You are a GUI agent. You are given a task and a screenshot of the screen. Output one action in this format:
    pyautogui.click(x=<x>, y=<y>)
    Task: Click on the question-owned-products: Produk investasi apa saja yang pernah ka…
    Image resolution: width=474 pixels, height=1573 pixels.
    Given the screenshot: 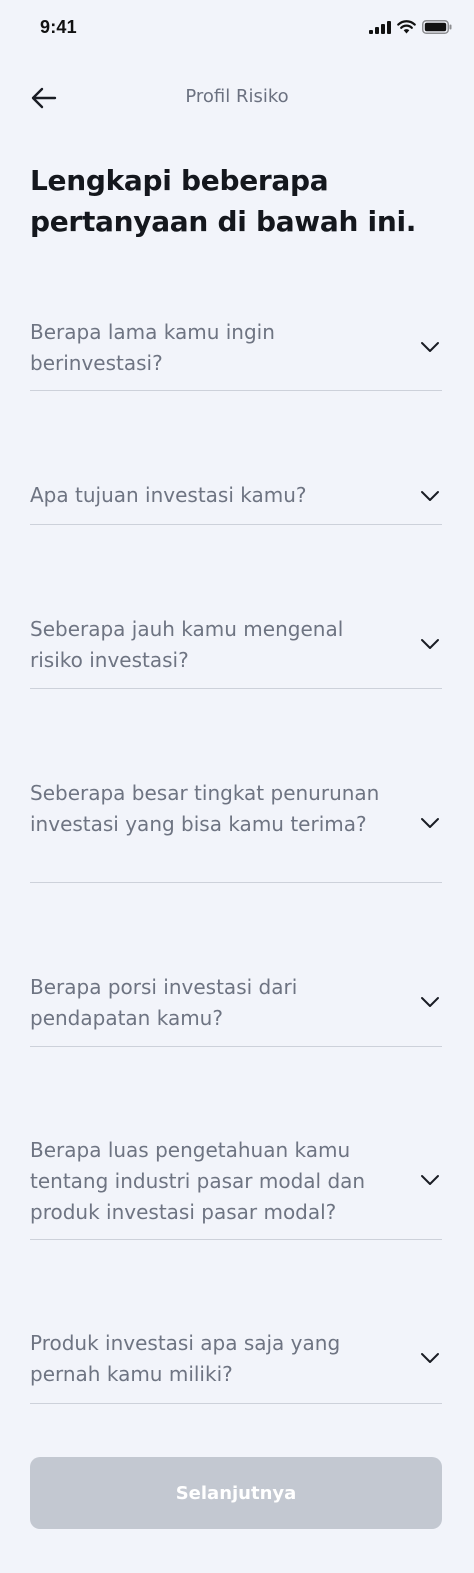 What is the action you would take?
    pyautogui.click(x=236, y=1361)
    